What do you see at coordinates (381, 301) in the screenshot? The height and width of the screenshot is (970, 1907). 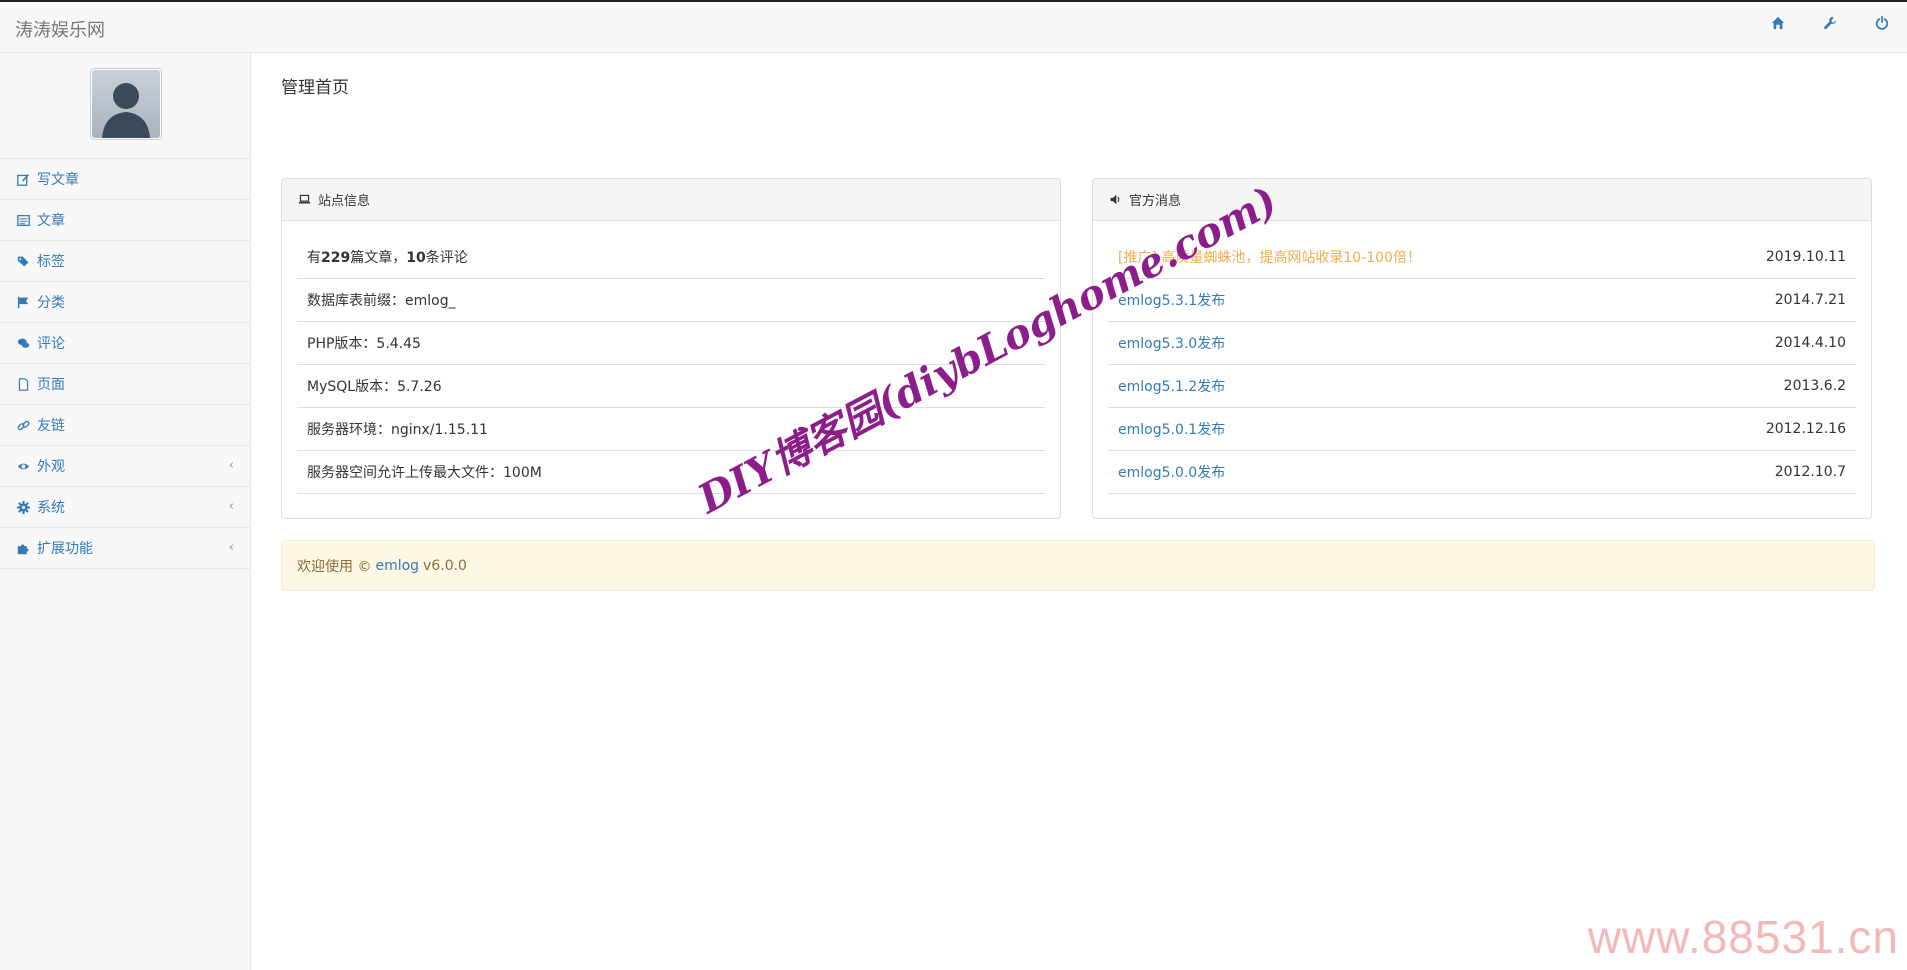 I see `db-prefix-text: 数据库表前缀：emlog_` at bounding box center [381, 301].